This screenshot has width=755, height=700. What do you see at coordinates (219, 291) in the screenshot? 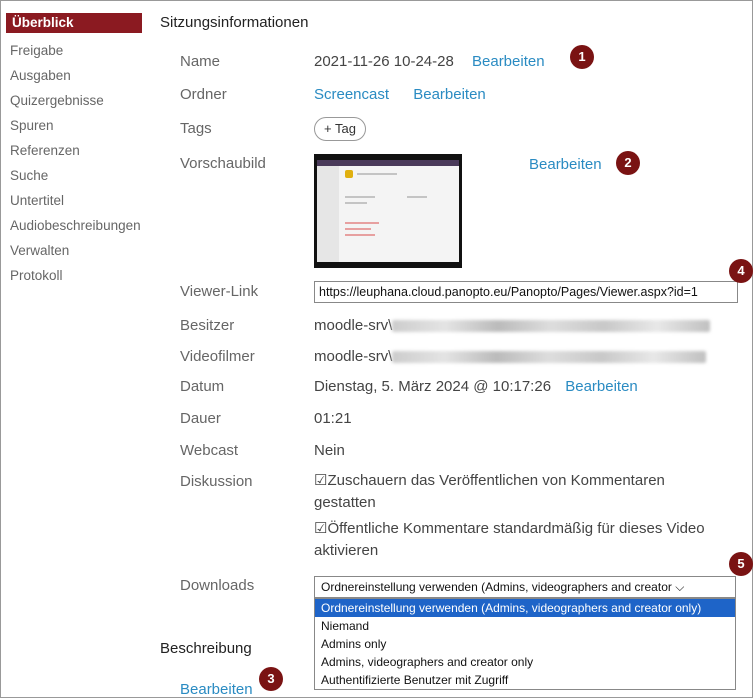
I see `viewer-link-label: Viewer-Link` at bounding box center [219, 291].